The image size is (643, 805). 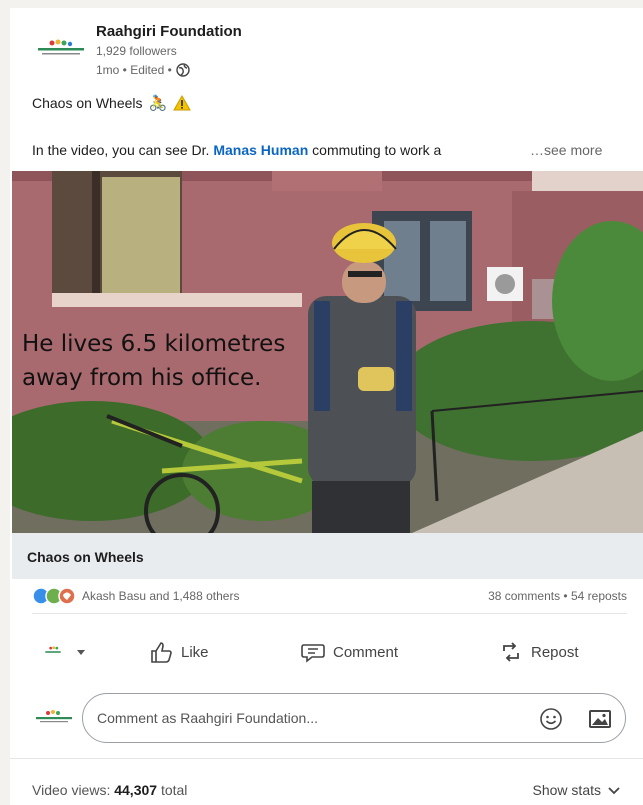 I want to click on reactors-link: Akash Basu and 1,488 others, so click(x=160, y=596).